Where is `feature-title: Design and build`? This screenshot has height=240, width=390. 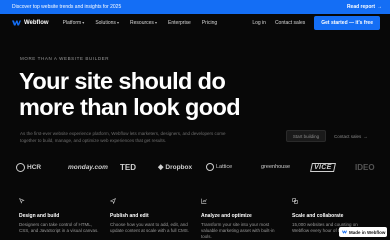
feature-title: Design and build is located at coordinates (39, 216).